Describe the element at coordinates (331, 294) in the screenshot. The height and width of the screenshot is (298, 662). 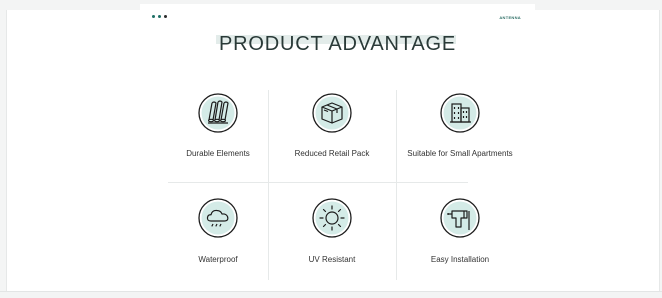
I see `frame-bottom` at that location.